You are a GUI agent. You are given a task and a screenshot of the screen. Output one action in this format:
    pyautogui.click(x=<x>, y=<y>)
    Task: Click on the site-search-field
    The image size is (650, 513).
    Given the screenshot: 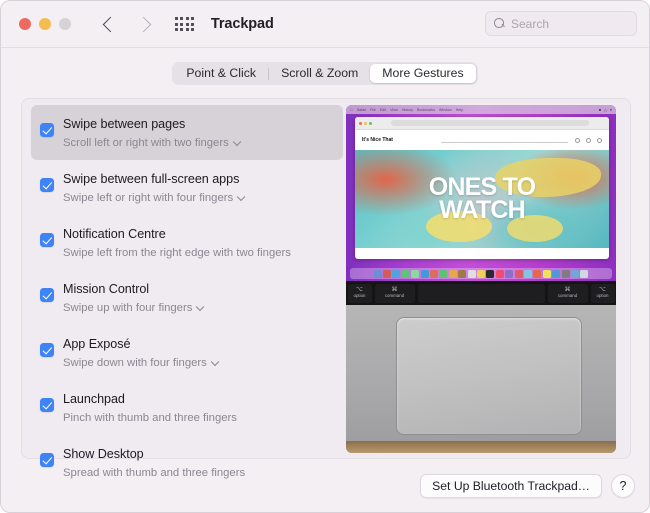 What is the action you would take?
    pyautogui.click(x=504, y=140)
    